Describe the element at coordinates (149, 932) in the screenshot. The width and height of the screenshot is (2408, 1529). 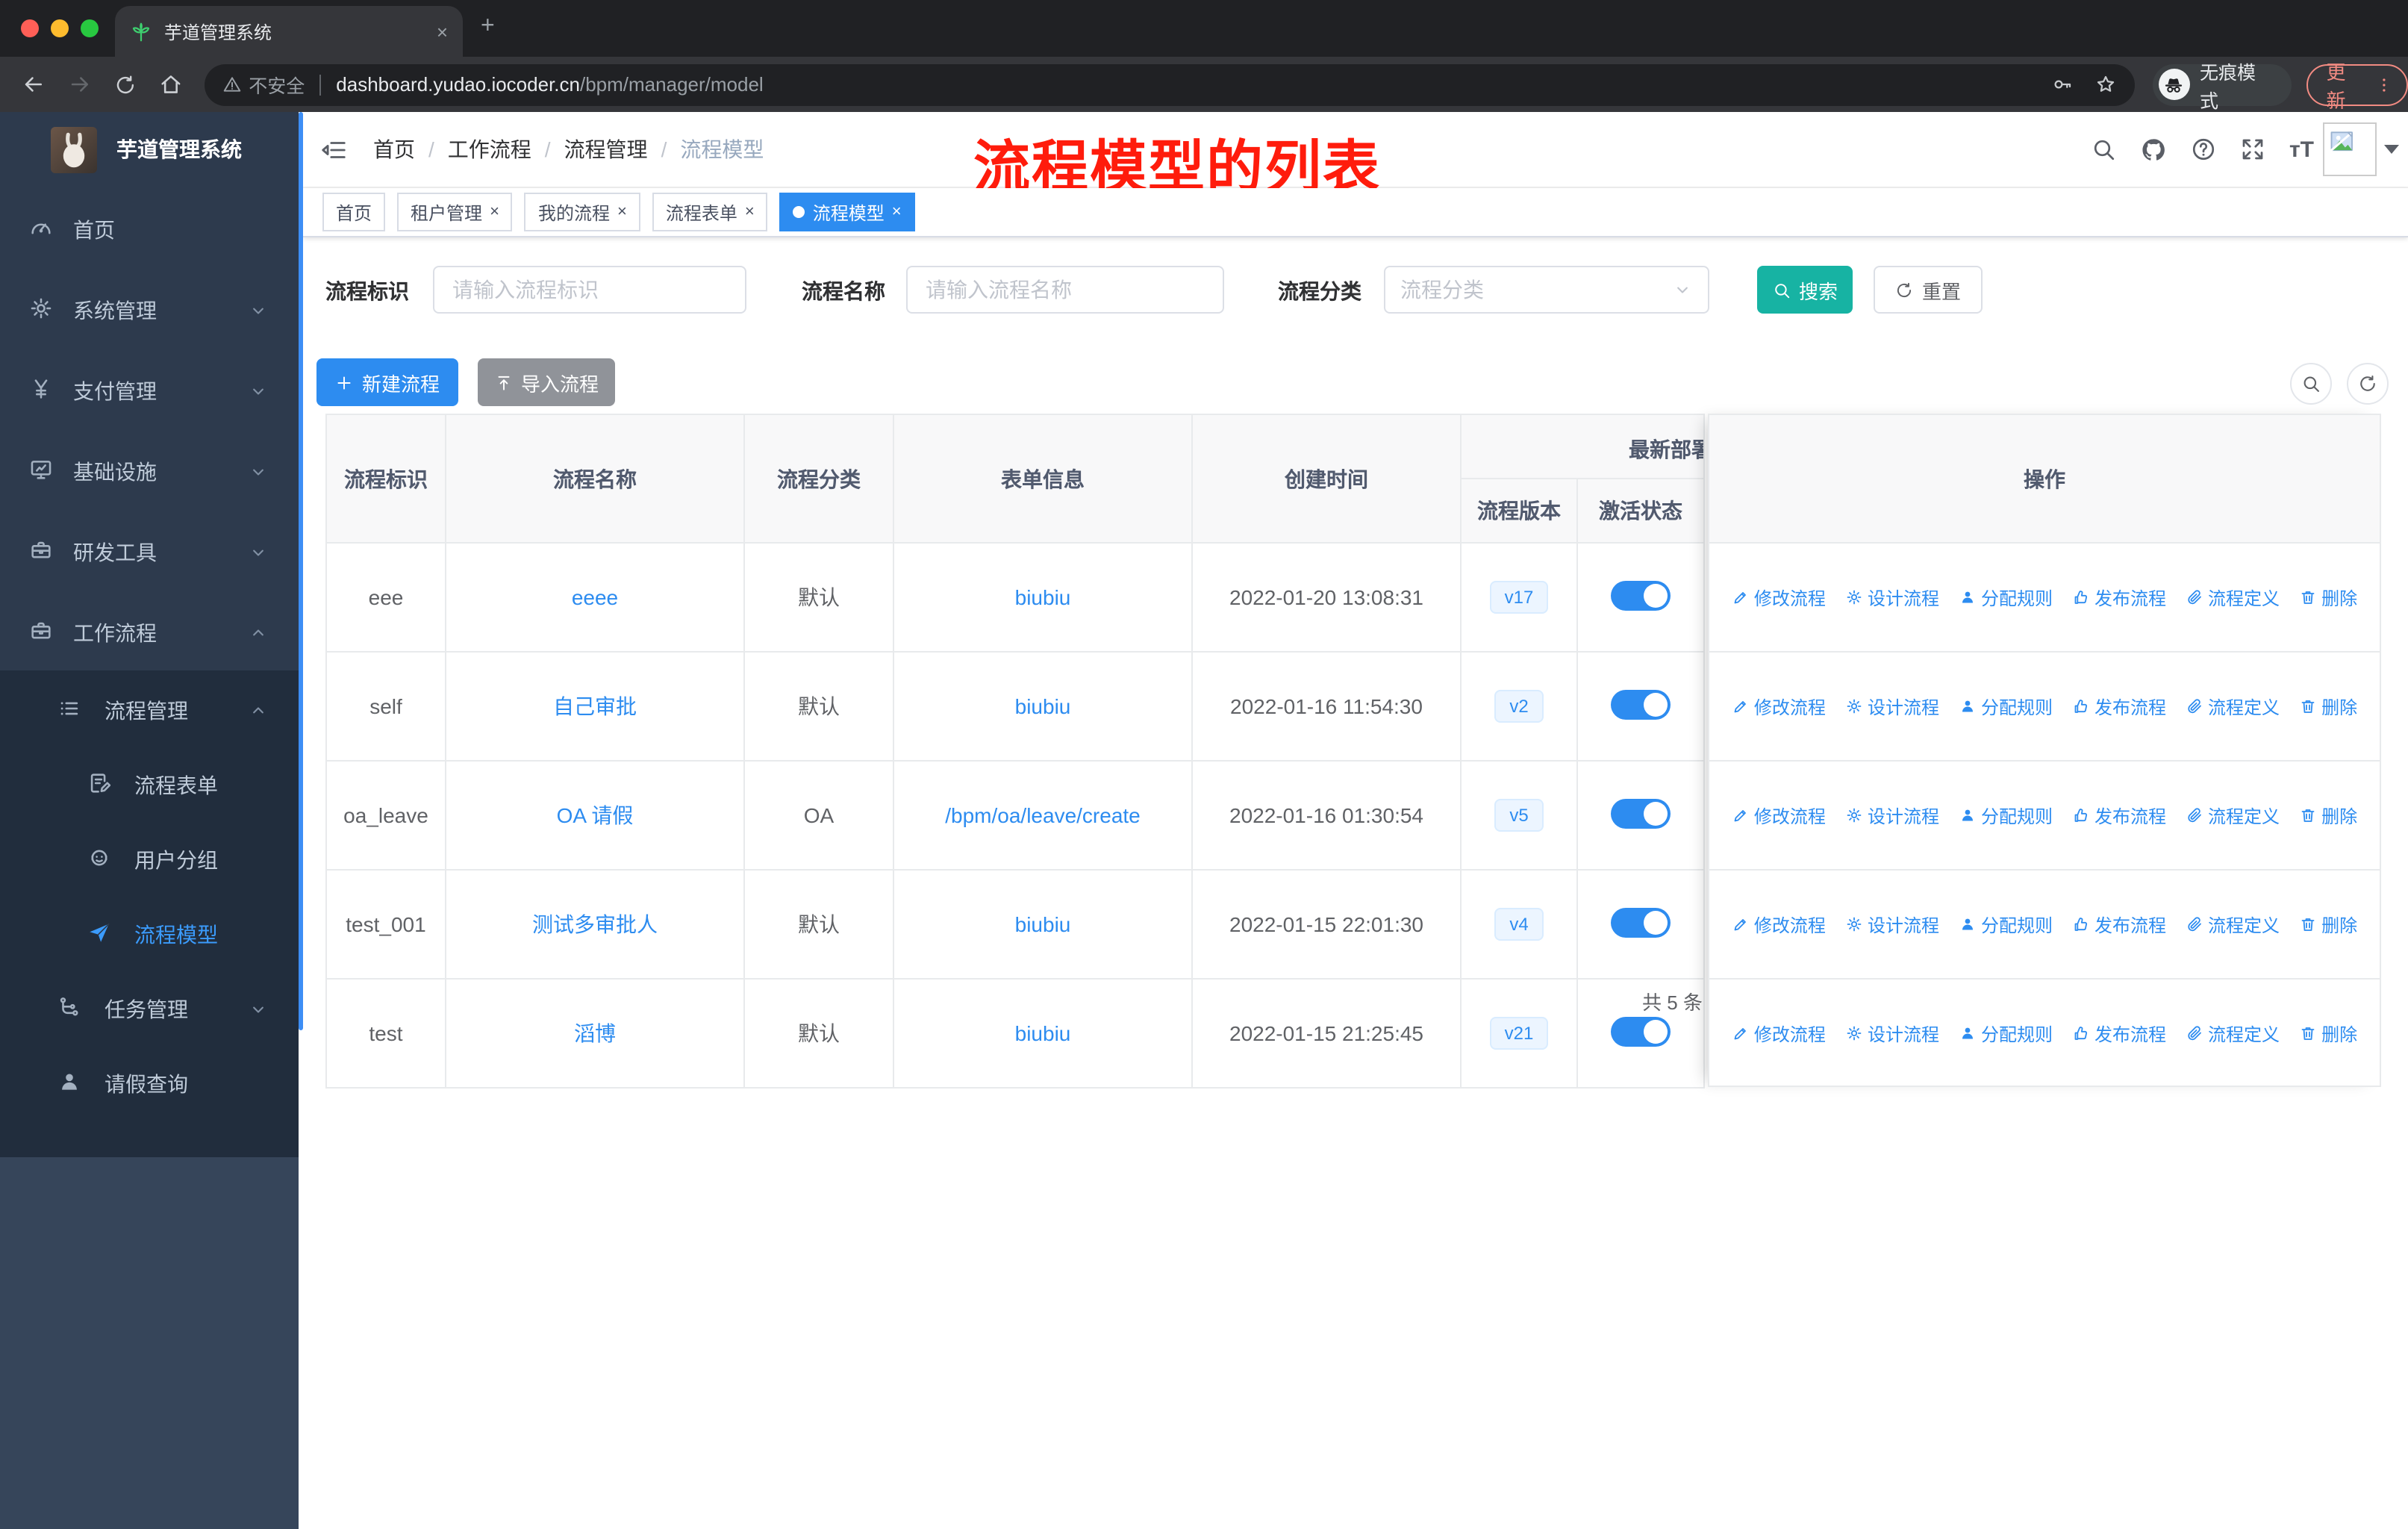
I see `sidebar-item-流程模型: 流程模型` at that location.